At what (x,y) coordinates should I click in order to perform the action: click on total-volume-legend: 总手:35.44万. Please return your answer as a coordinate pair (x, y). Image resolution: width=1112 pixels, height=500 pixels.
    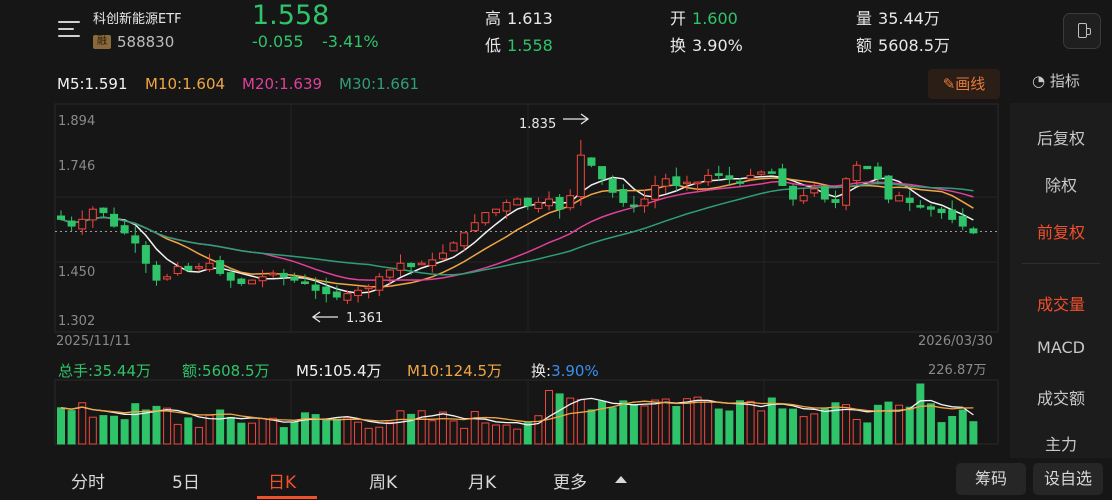
    Looking at the image, I should click on (104, 371).